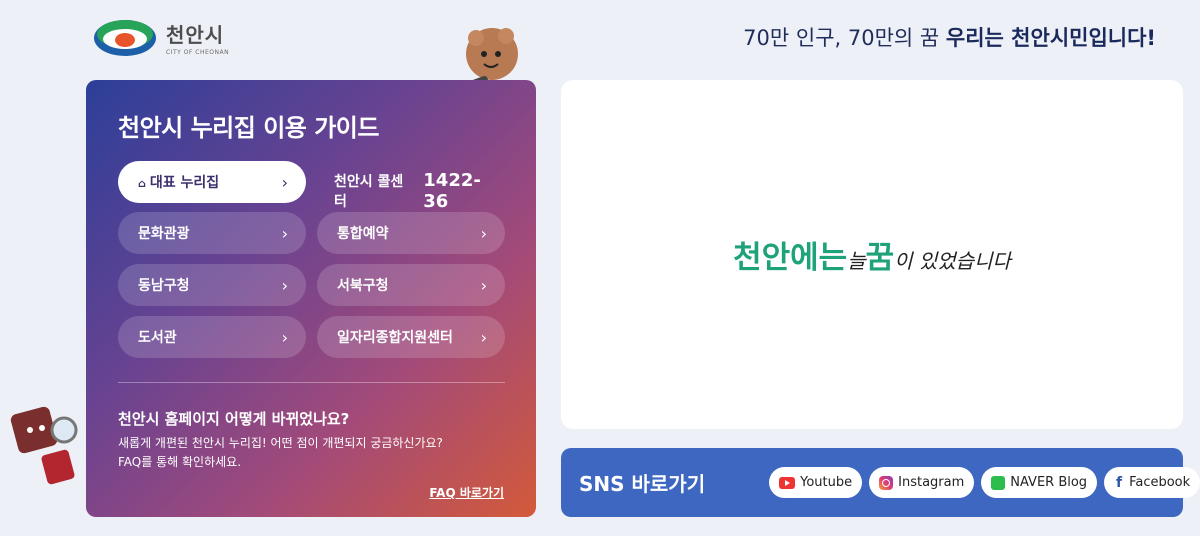 The width and height of the screenshot is (1200, 536). I want to click on sns-list: Youtube Instagram NAVER Blog f Facebook, so click(984, 482).